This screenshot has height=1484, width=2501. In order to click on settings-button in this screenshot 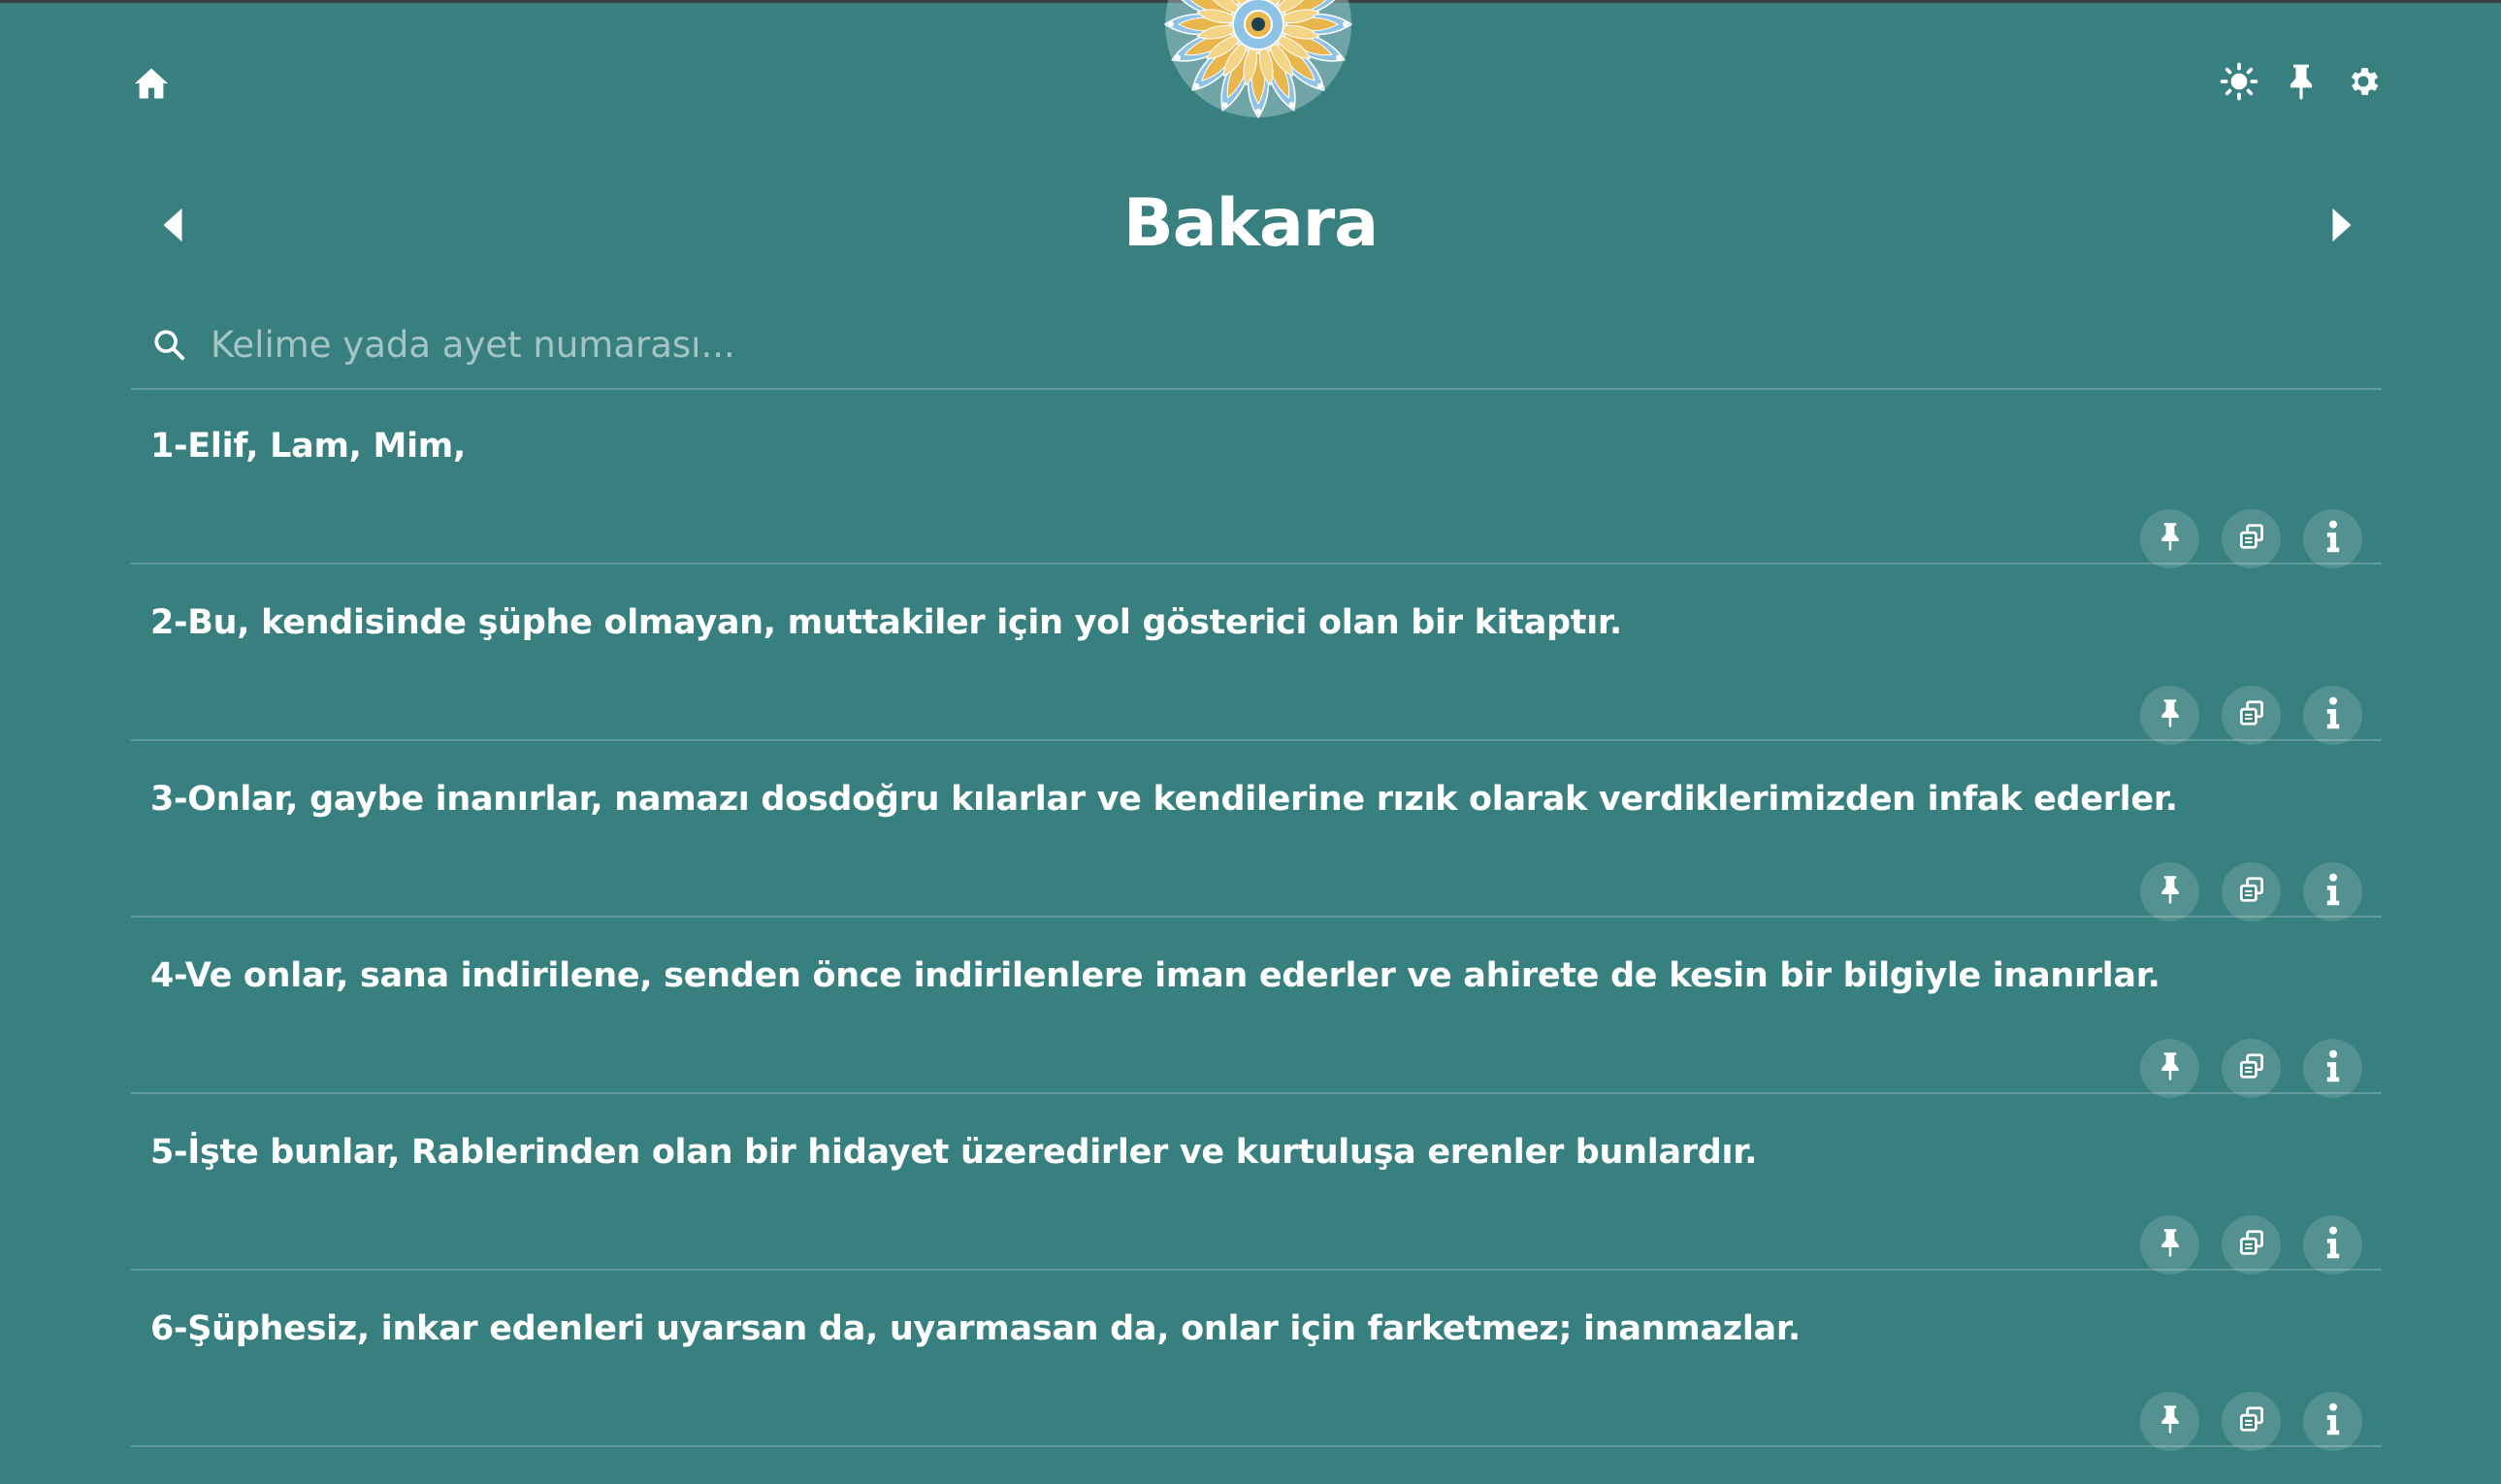, I will do `click(2363, 81)`.